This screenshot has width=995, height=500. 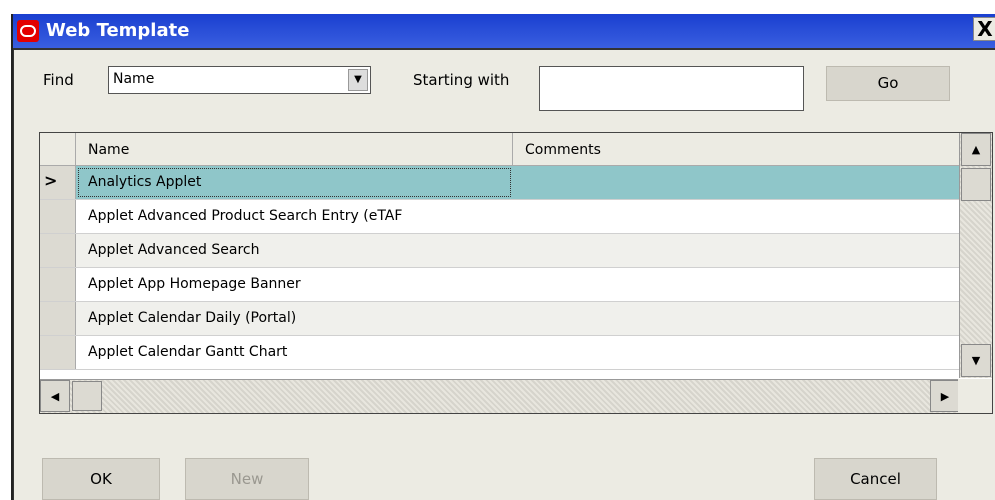 I want to click on table-row: > Analytics Applet, so click(x=500, y=183).